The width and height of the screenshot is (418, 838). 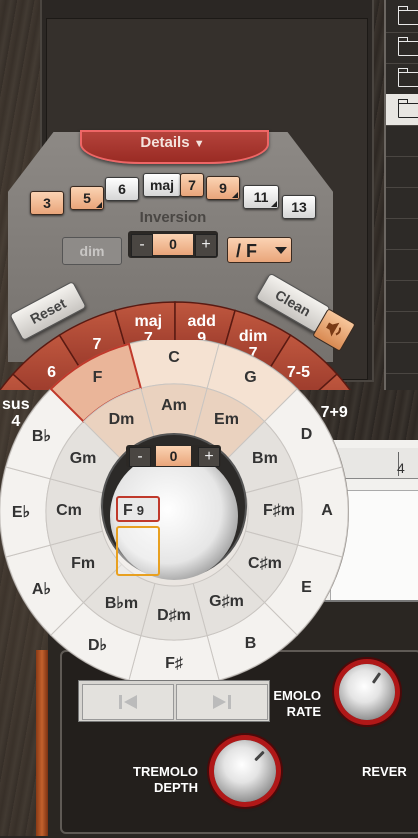 What do you see at coordinates (122, 189) in the screenshot?
I see `ext-6-button: 6` at bounding box center [122, 189].